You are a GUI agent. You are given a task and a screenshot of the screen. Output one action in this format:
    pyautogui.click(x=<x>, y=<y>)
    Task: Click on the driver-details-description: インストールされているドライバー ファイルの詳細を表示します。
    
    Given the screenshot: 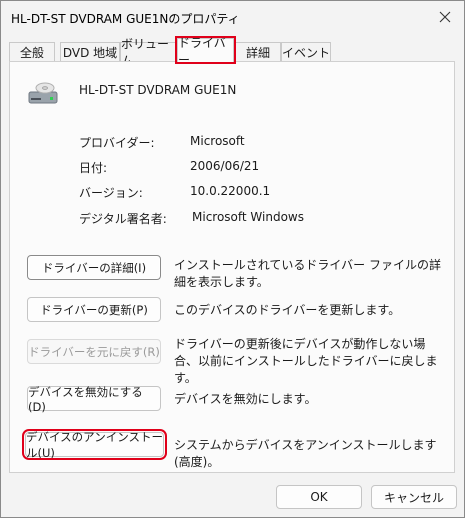 What is the action you would take?
    pyautogui.click(x=307, y=273)
    